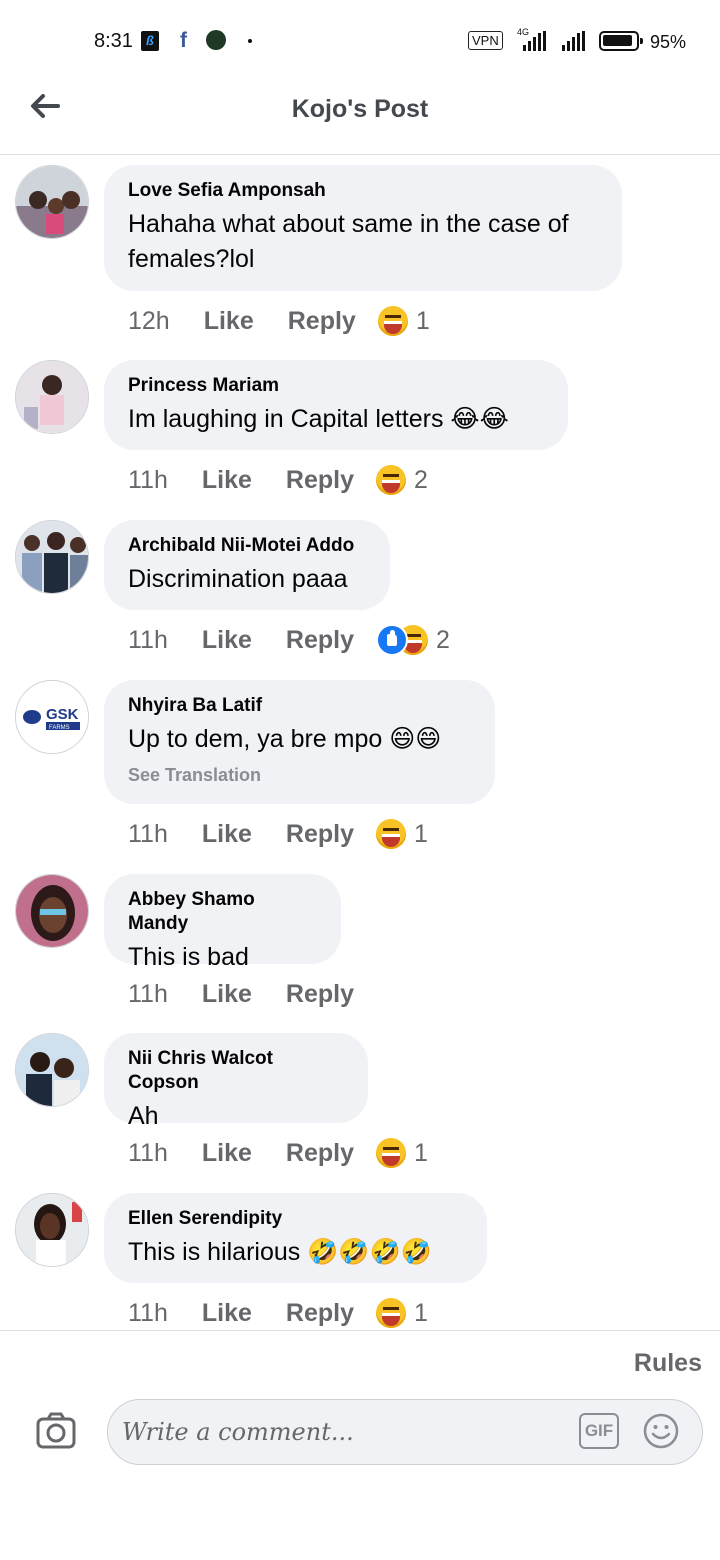  I want to click on avatar: GSK FARMS, so click(52, 717).